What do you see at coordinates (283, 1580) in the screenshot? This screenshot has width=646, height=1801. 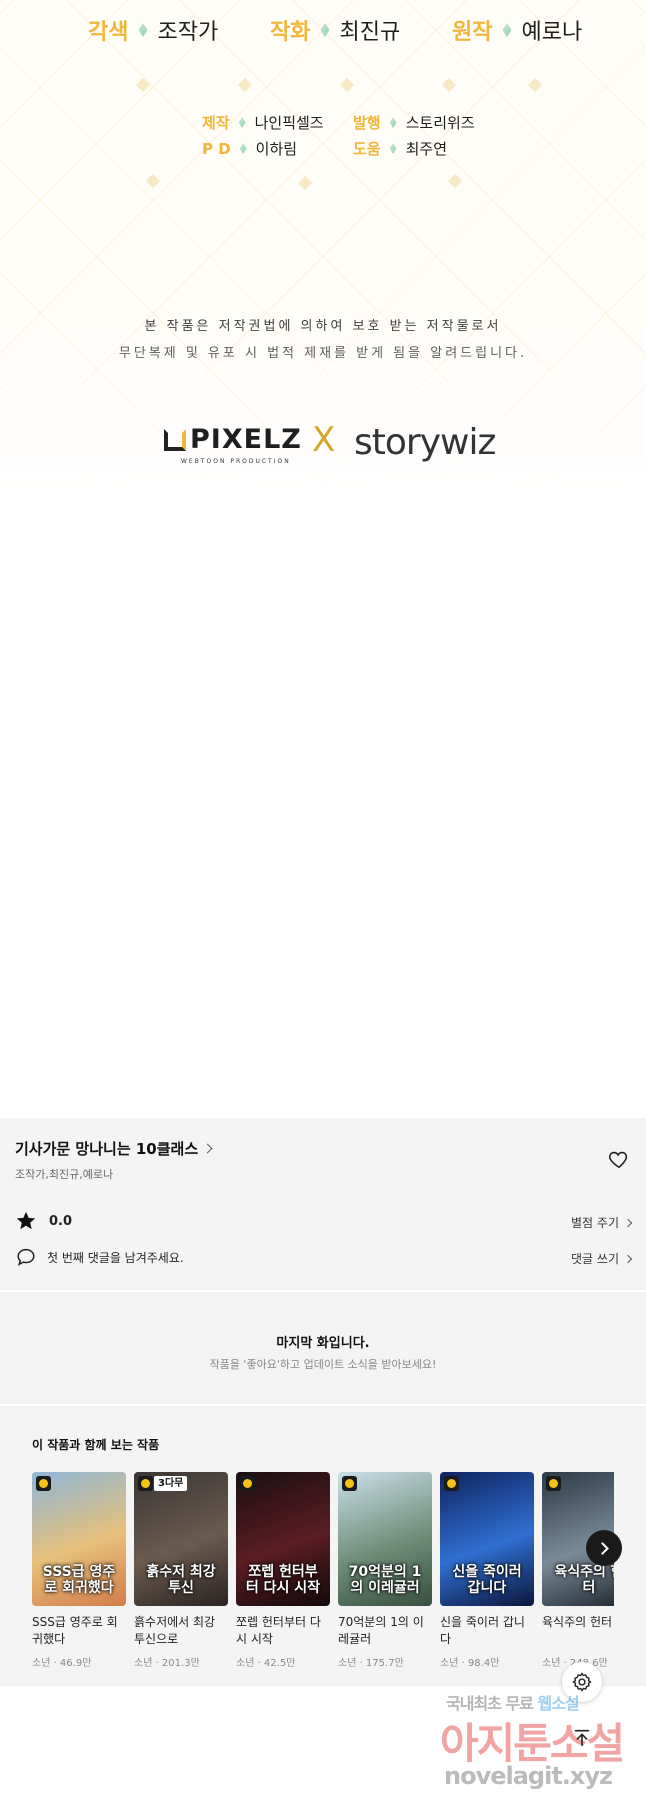 I see `cover-title-art: 쪼렙 헌터부터 다시 시작` at bounding box center [283, 1580].